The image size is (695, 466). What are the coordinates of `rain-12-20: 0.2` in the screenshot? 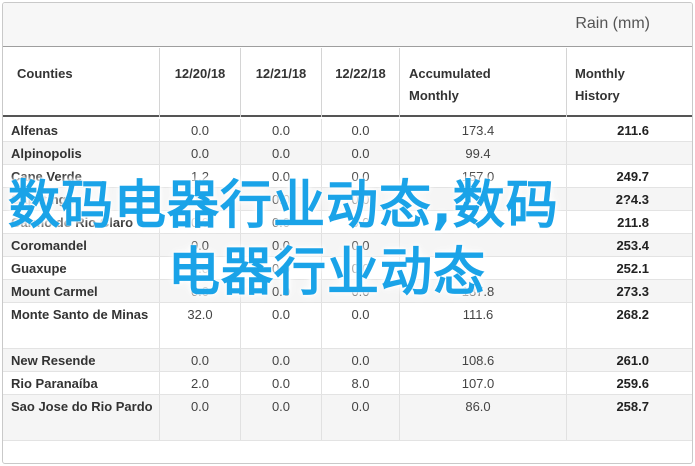 It's located at (199, 199).